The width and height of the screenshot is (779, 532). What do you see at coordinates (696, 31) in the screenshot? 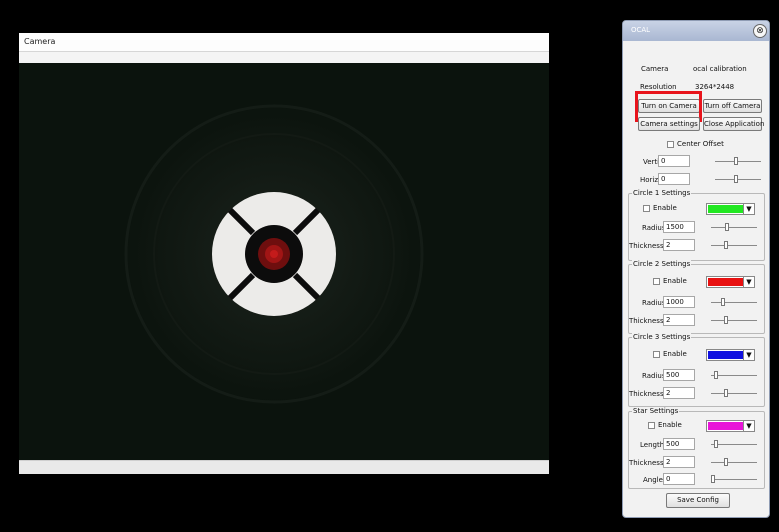
I see `panel-titlebar: OCAL` at bounding box center [696, 31].